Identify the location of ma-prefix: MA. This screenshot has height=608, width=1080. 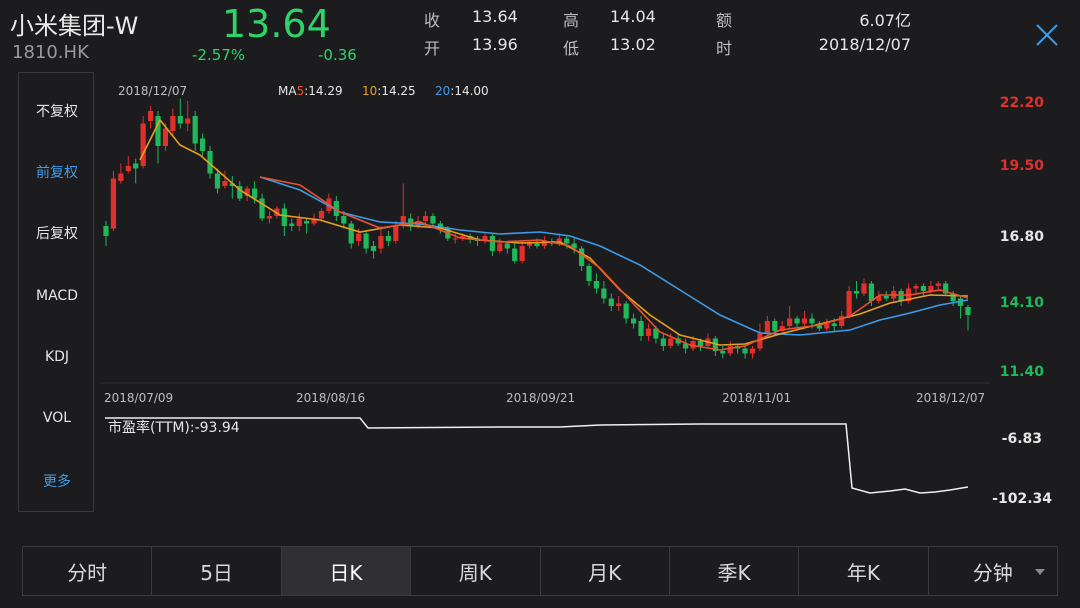
(287, 91).